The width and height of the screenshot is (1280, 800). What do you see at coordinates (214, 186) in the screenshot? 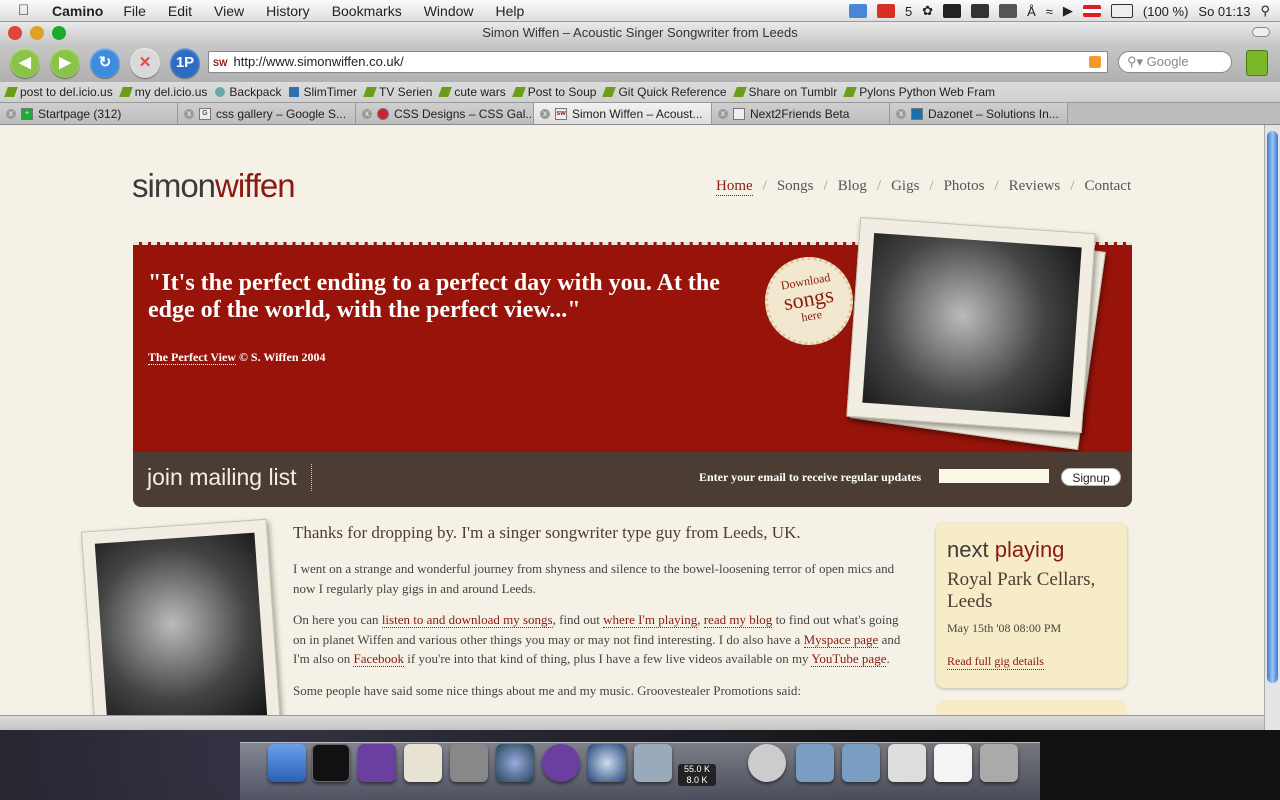
I see `site-logo: simonwiffen` at bounding box center [214, 186].